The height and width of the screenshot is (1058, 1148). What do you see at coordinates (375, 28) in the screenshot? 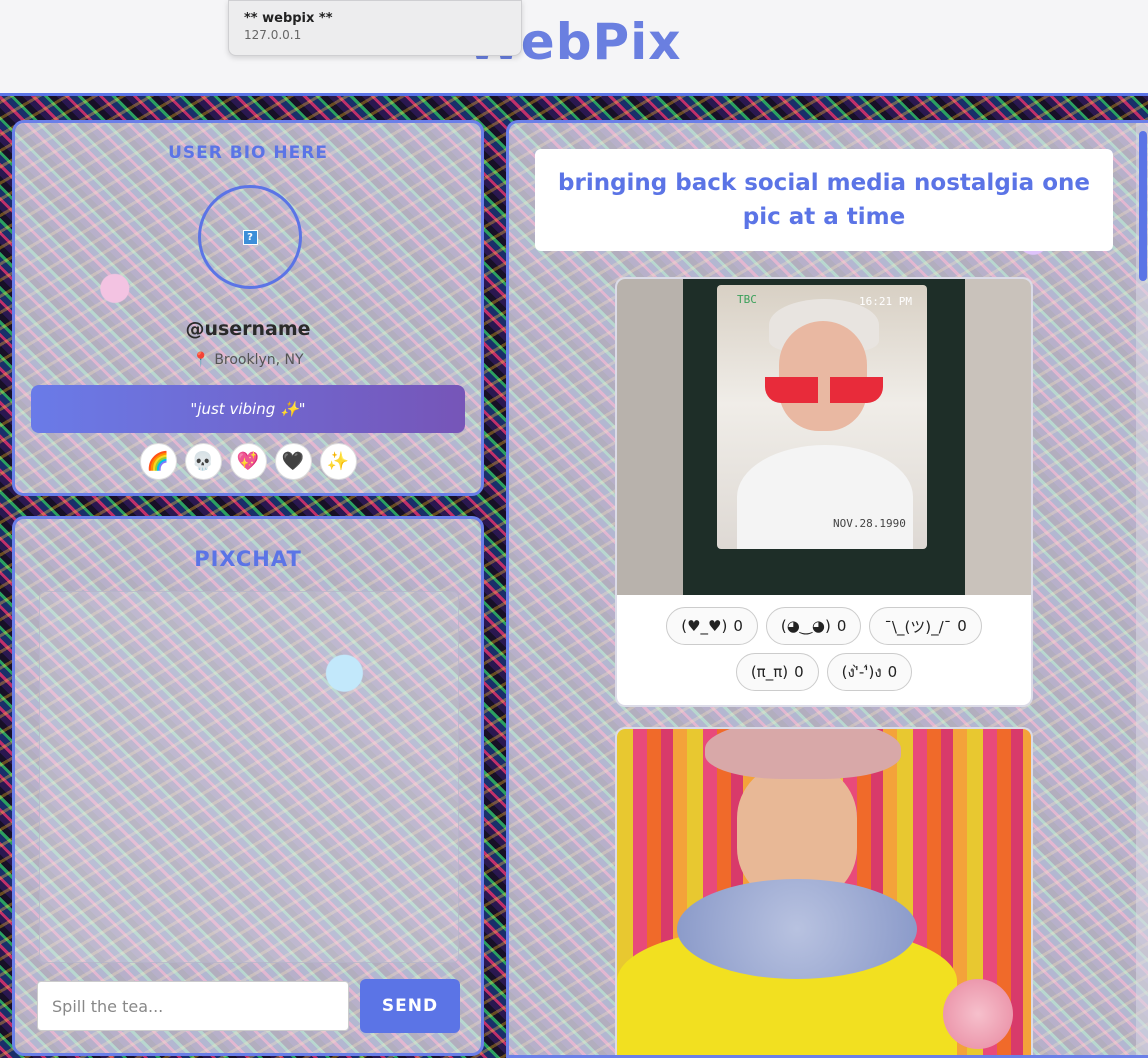
I see `browser-tooltip: ** webpix ** 127.0.0.1` at bounding box center [375, 28].